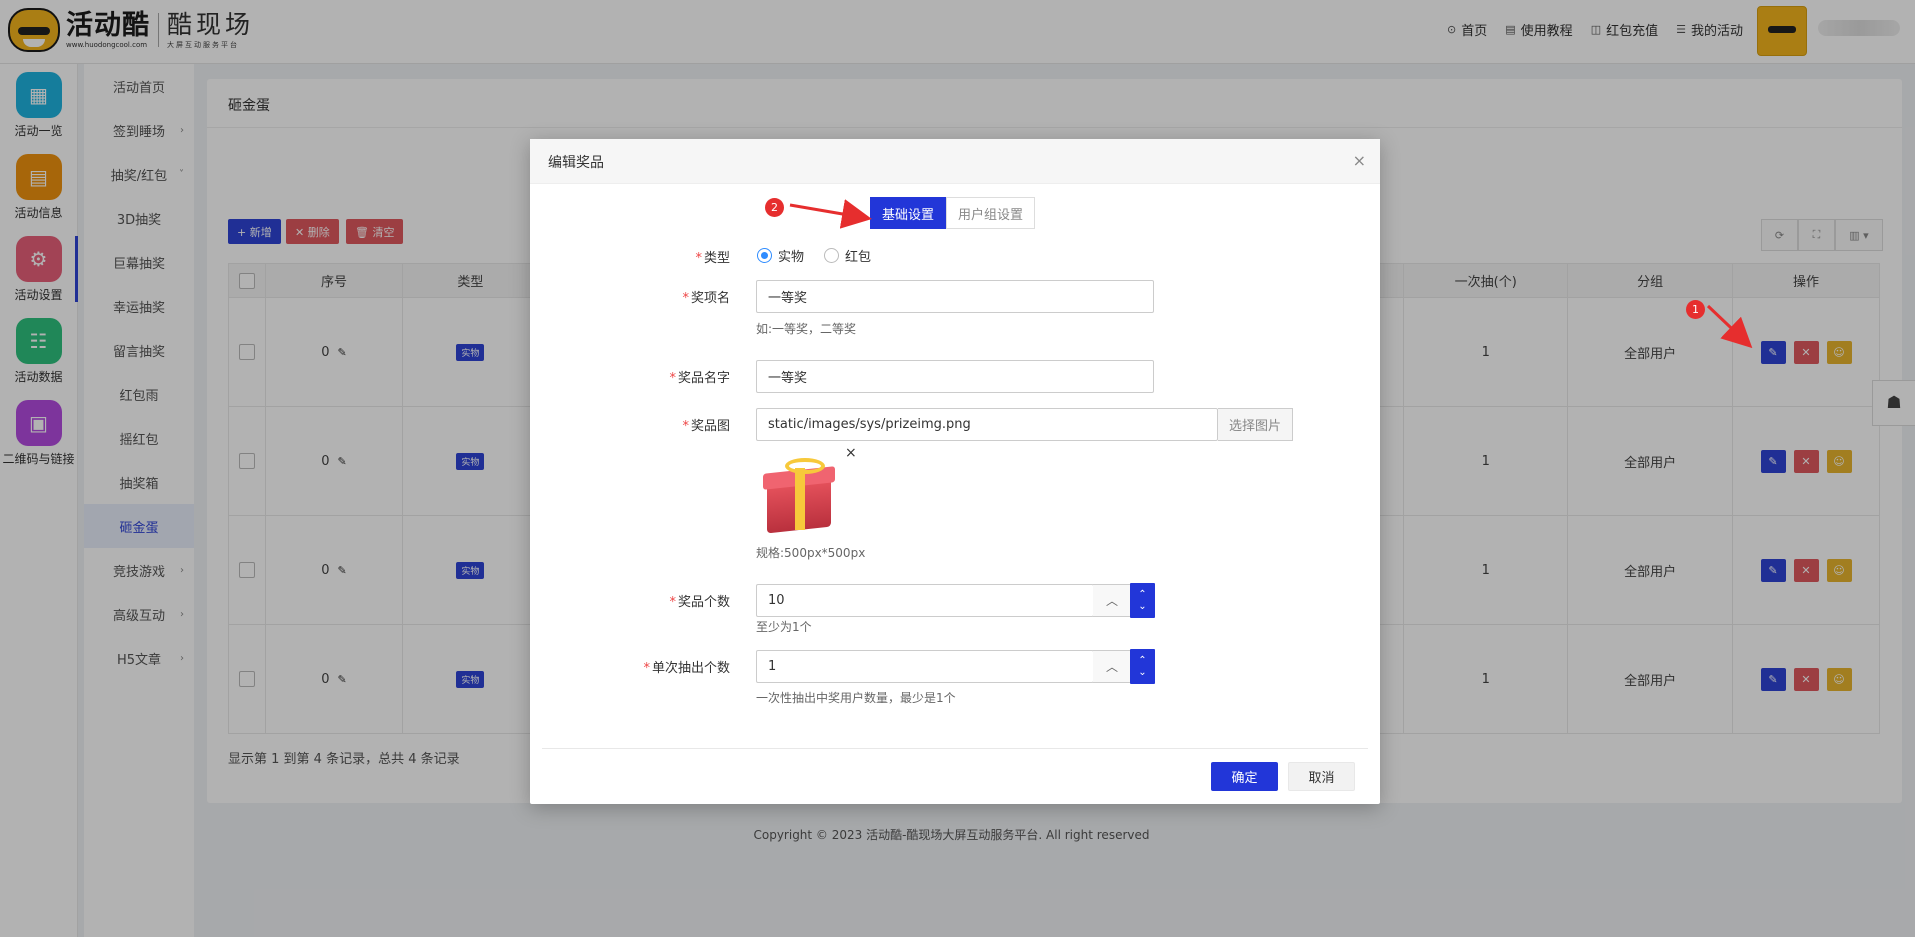 This screenshot has height=937, width=1915. Describe the element at coordinates (706, 426) in the screenshot. I see `prize-image-label: * 奖品图` at that location.